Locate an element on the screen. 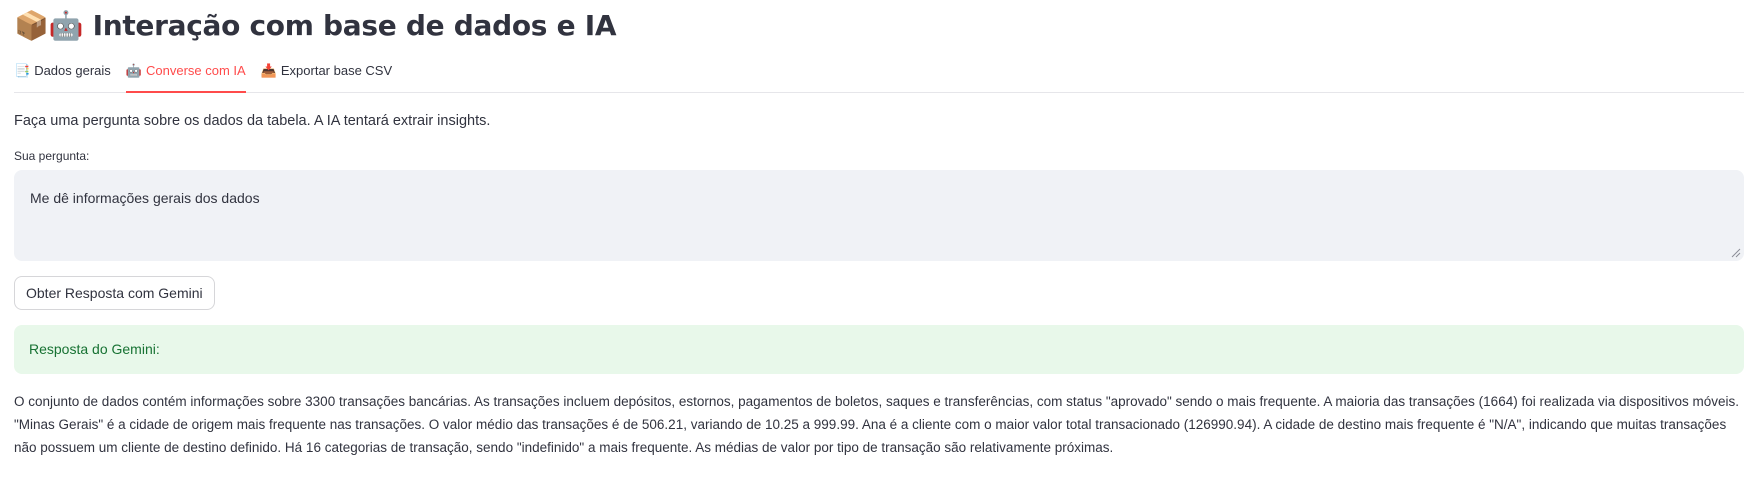  tab-label: Dados gerais is located at coordinates (72, 70).